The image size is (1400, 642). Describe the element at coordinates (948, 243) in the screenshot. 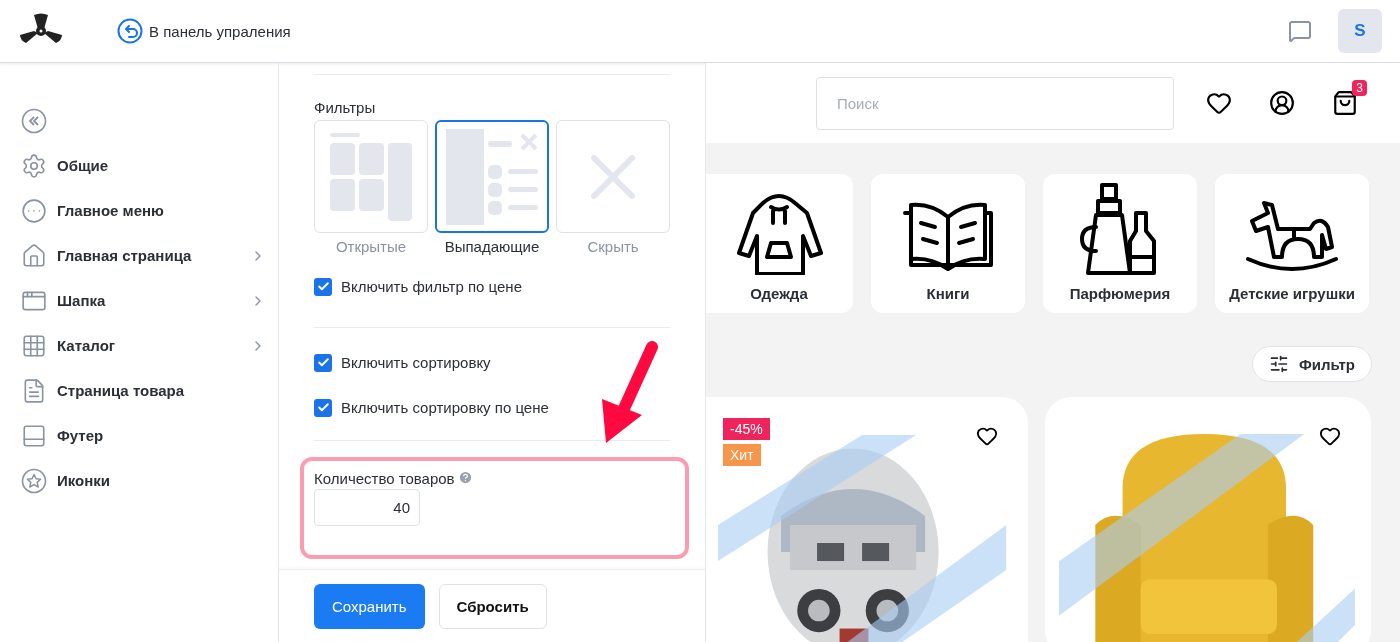

I see `category-card: Книги` at that location.